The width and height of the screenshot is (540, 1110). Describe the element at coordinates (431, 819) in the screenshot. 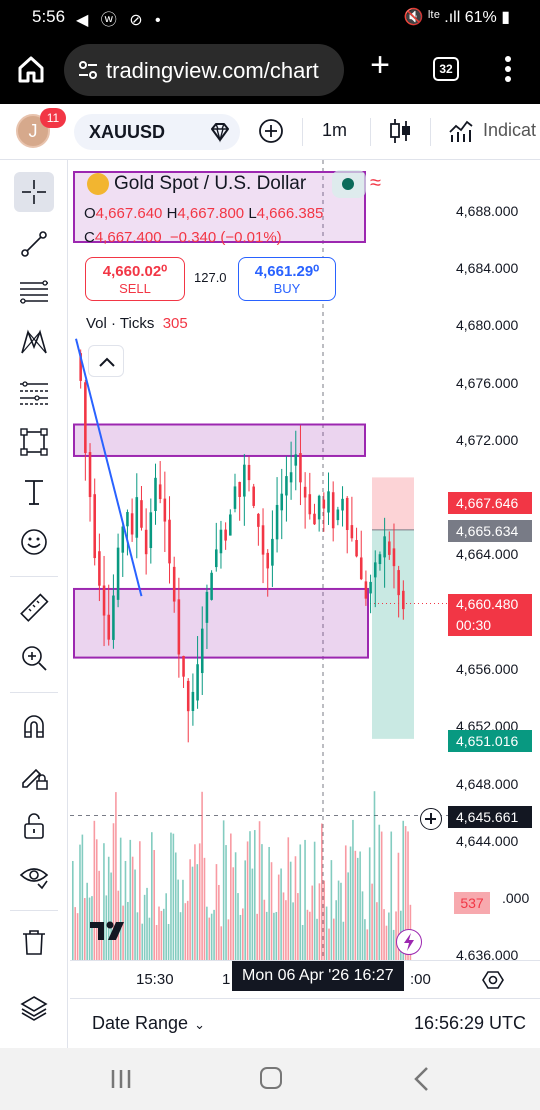

I see `add-alert-icon` at that location.